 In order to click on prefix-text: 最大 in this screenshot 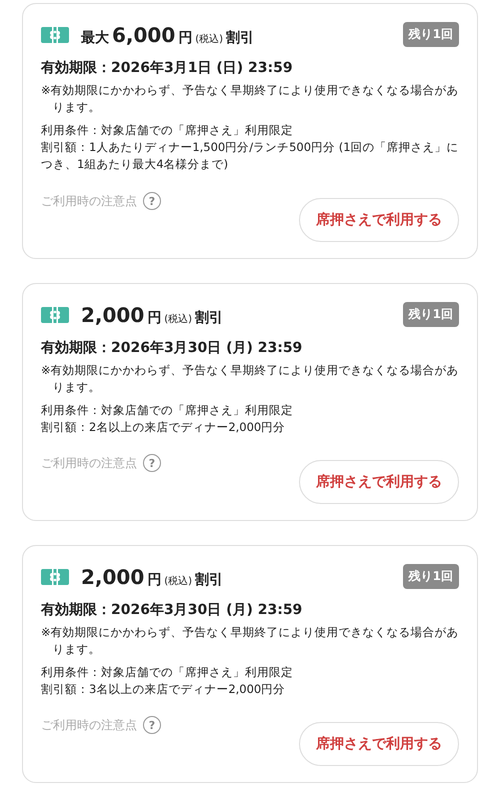, I will do `click(95, 37)`.